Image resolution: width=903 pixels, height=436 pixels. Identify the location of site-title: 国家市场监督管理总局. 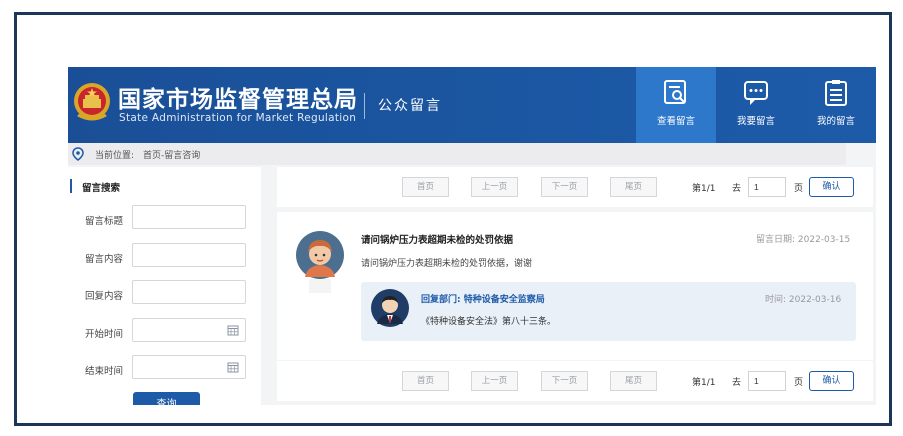
(238, 100).